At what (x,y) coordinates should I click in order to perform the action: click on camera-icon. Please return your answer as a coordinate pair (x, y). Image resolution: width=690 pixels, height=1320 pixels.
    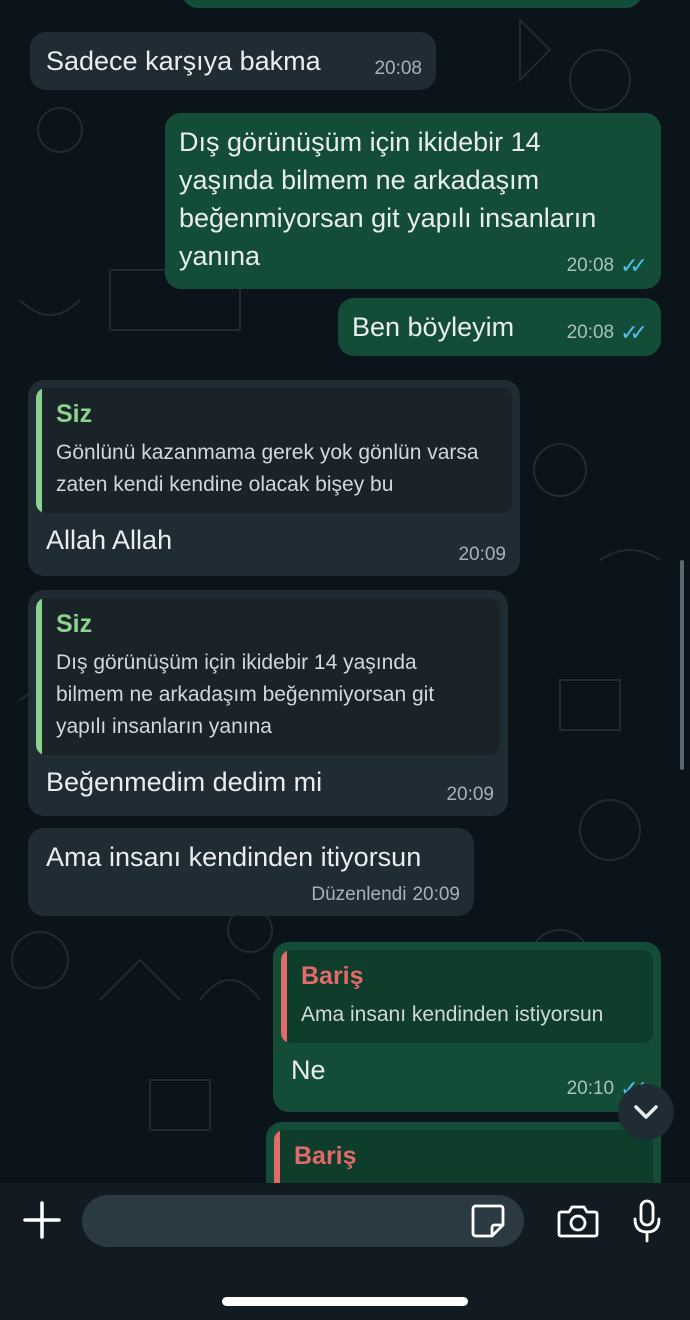
    Looking at the image, I should click on (578, 1221).